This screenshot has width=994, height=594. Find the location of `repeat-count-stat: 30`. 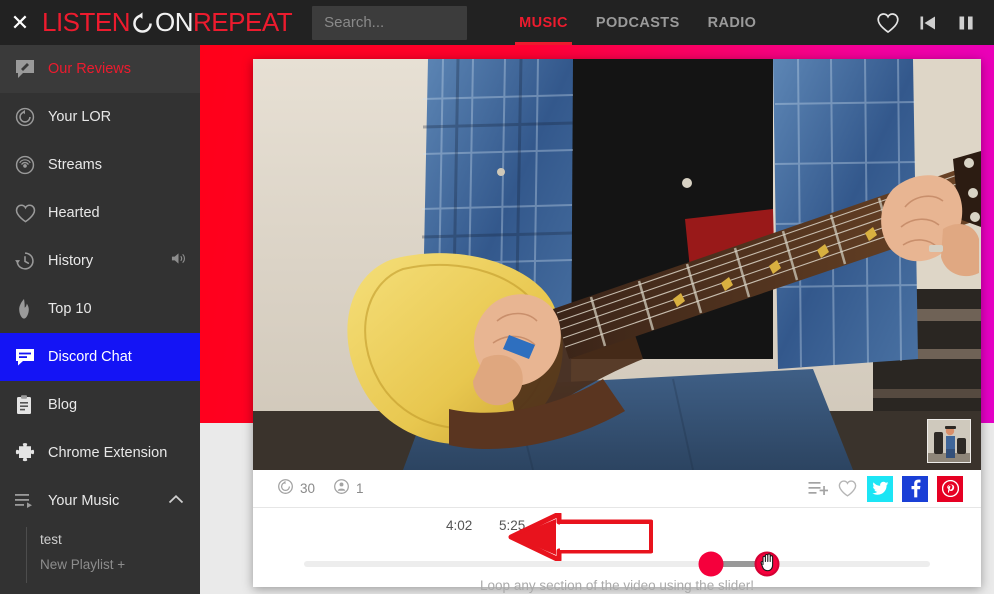

repeat-count-stat: 30 is located at coordinates (296, 489).